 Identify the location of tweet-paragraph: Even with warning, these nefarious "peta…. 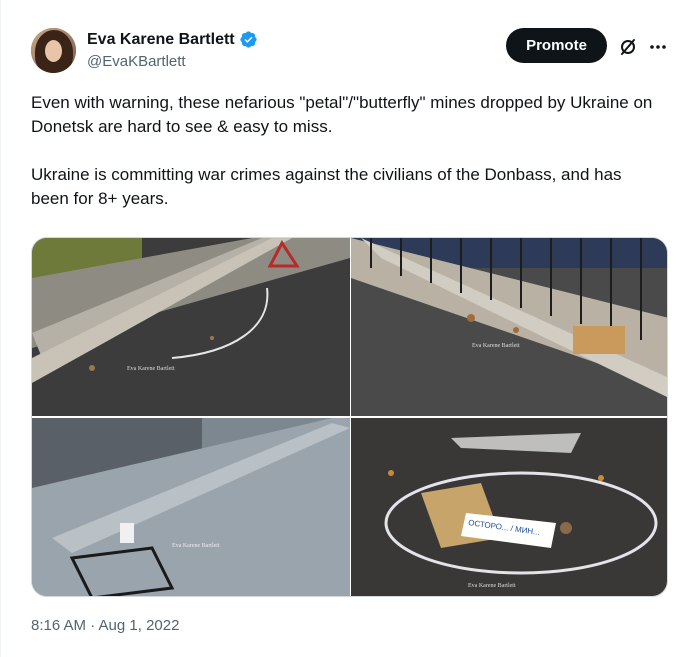
(342, 114).